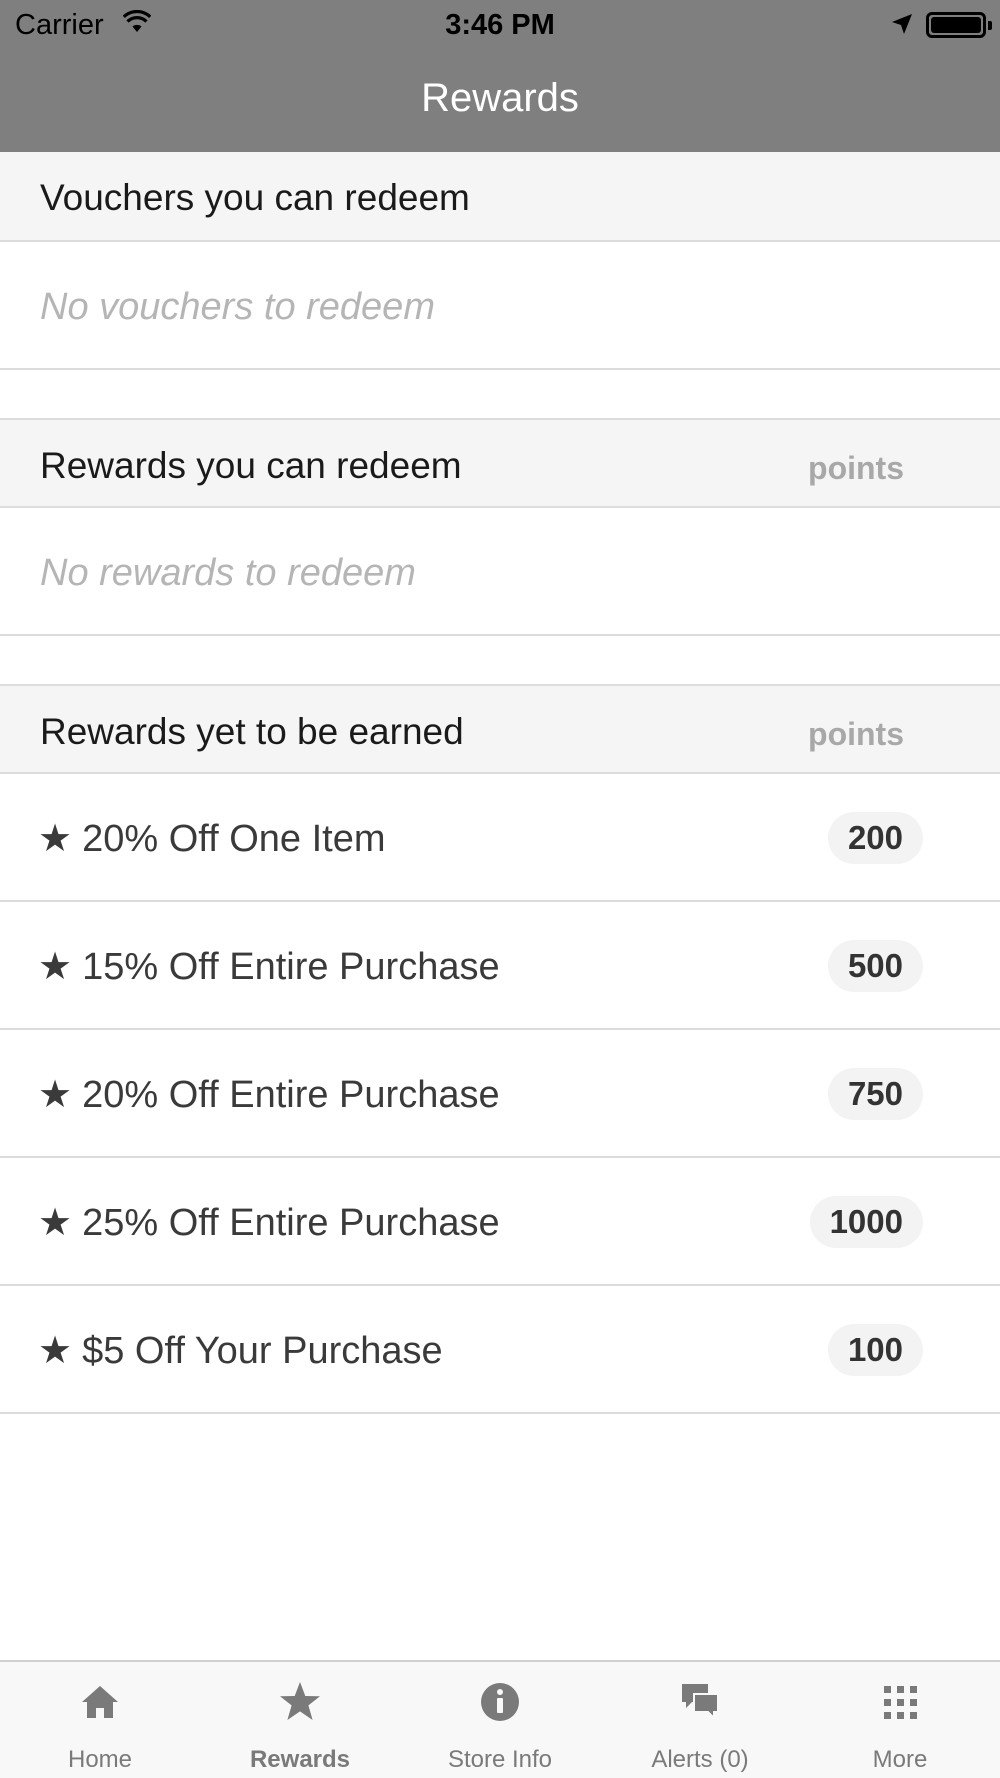 Image resolution: width=1000 pixels, height=1778 pixels. What do you see at coordinates (700, 1759) in the screenshot?
I see `tab-label: Alerts (0)` at bounding box center [700, 1759].